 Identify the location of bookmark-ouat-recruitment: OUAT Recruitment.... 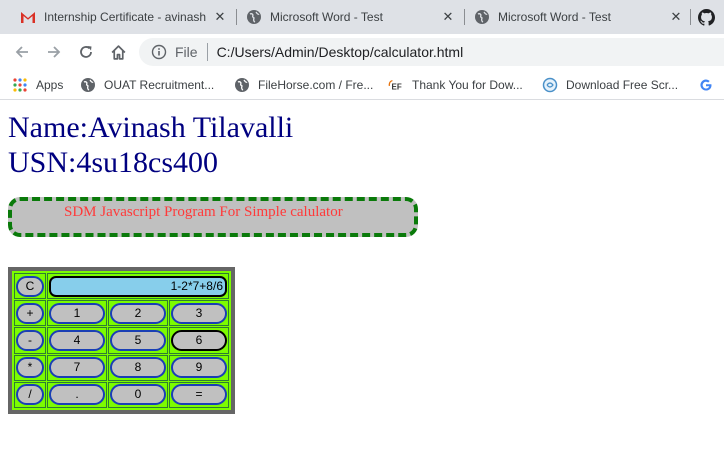
(147, 85).